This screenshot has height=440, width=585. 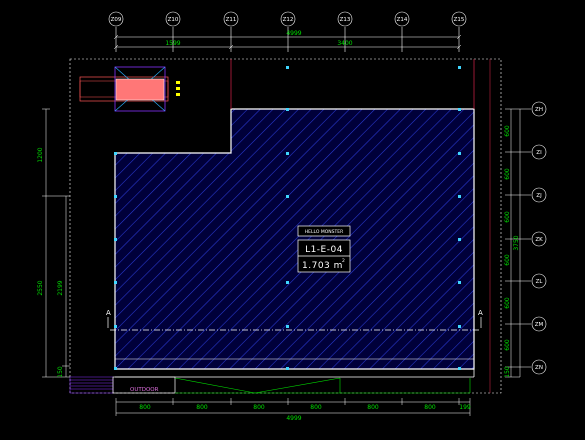 What do you see at coordinates (507, 345) in the screenshot?
I see `dim-right-seg-6: 600` at bounding box center [507, 345].